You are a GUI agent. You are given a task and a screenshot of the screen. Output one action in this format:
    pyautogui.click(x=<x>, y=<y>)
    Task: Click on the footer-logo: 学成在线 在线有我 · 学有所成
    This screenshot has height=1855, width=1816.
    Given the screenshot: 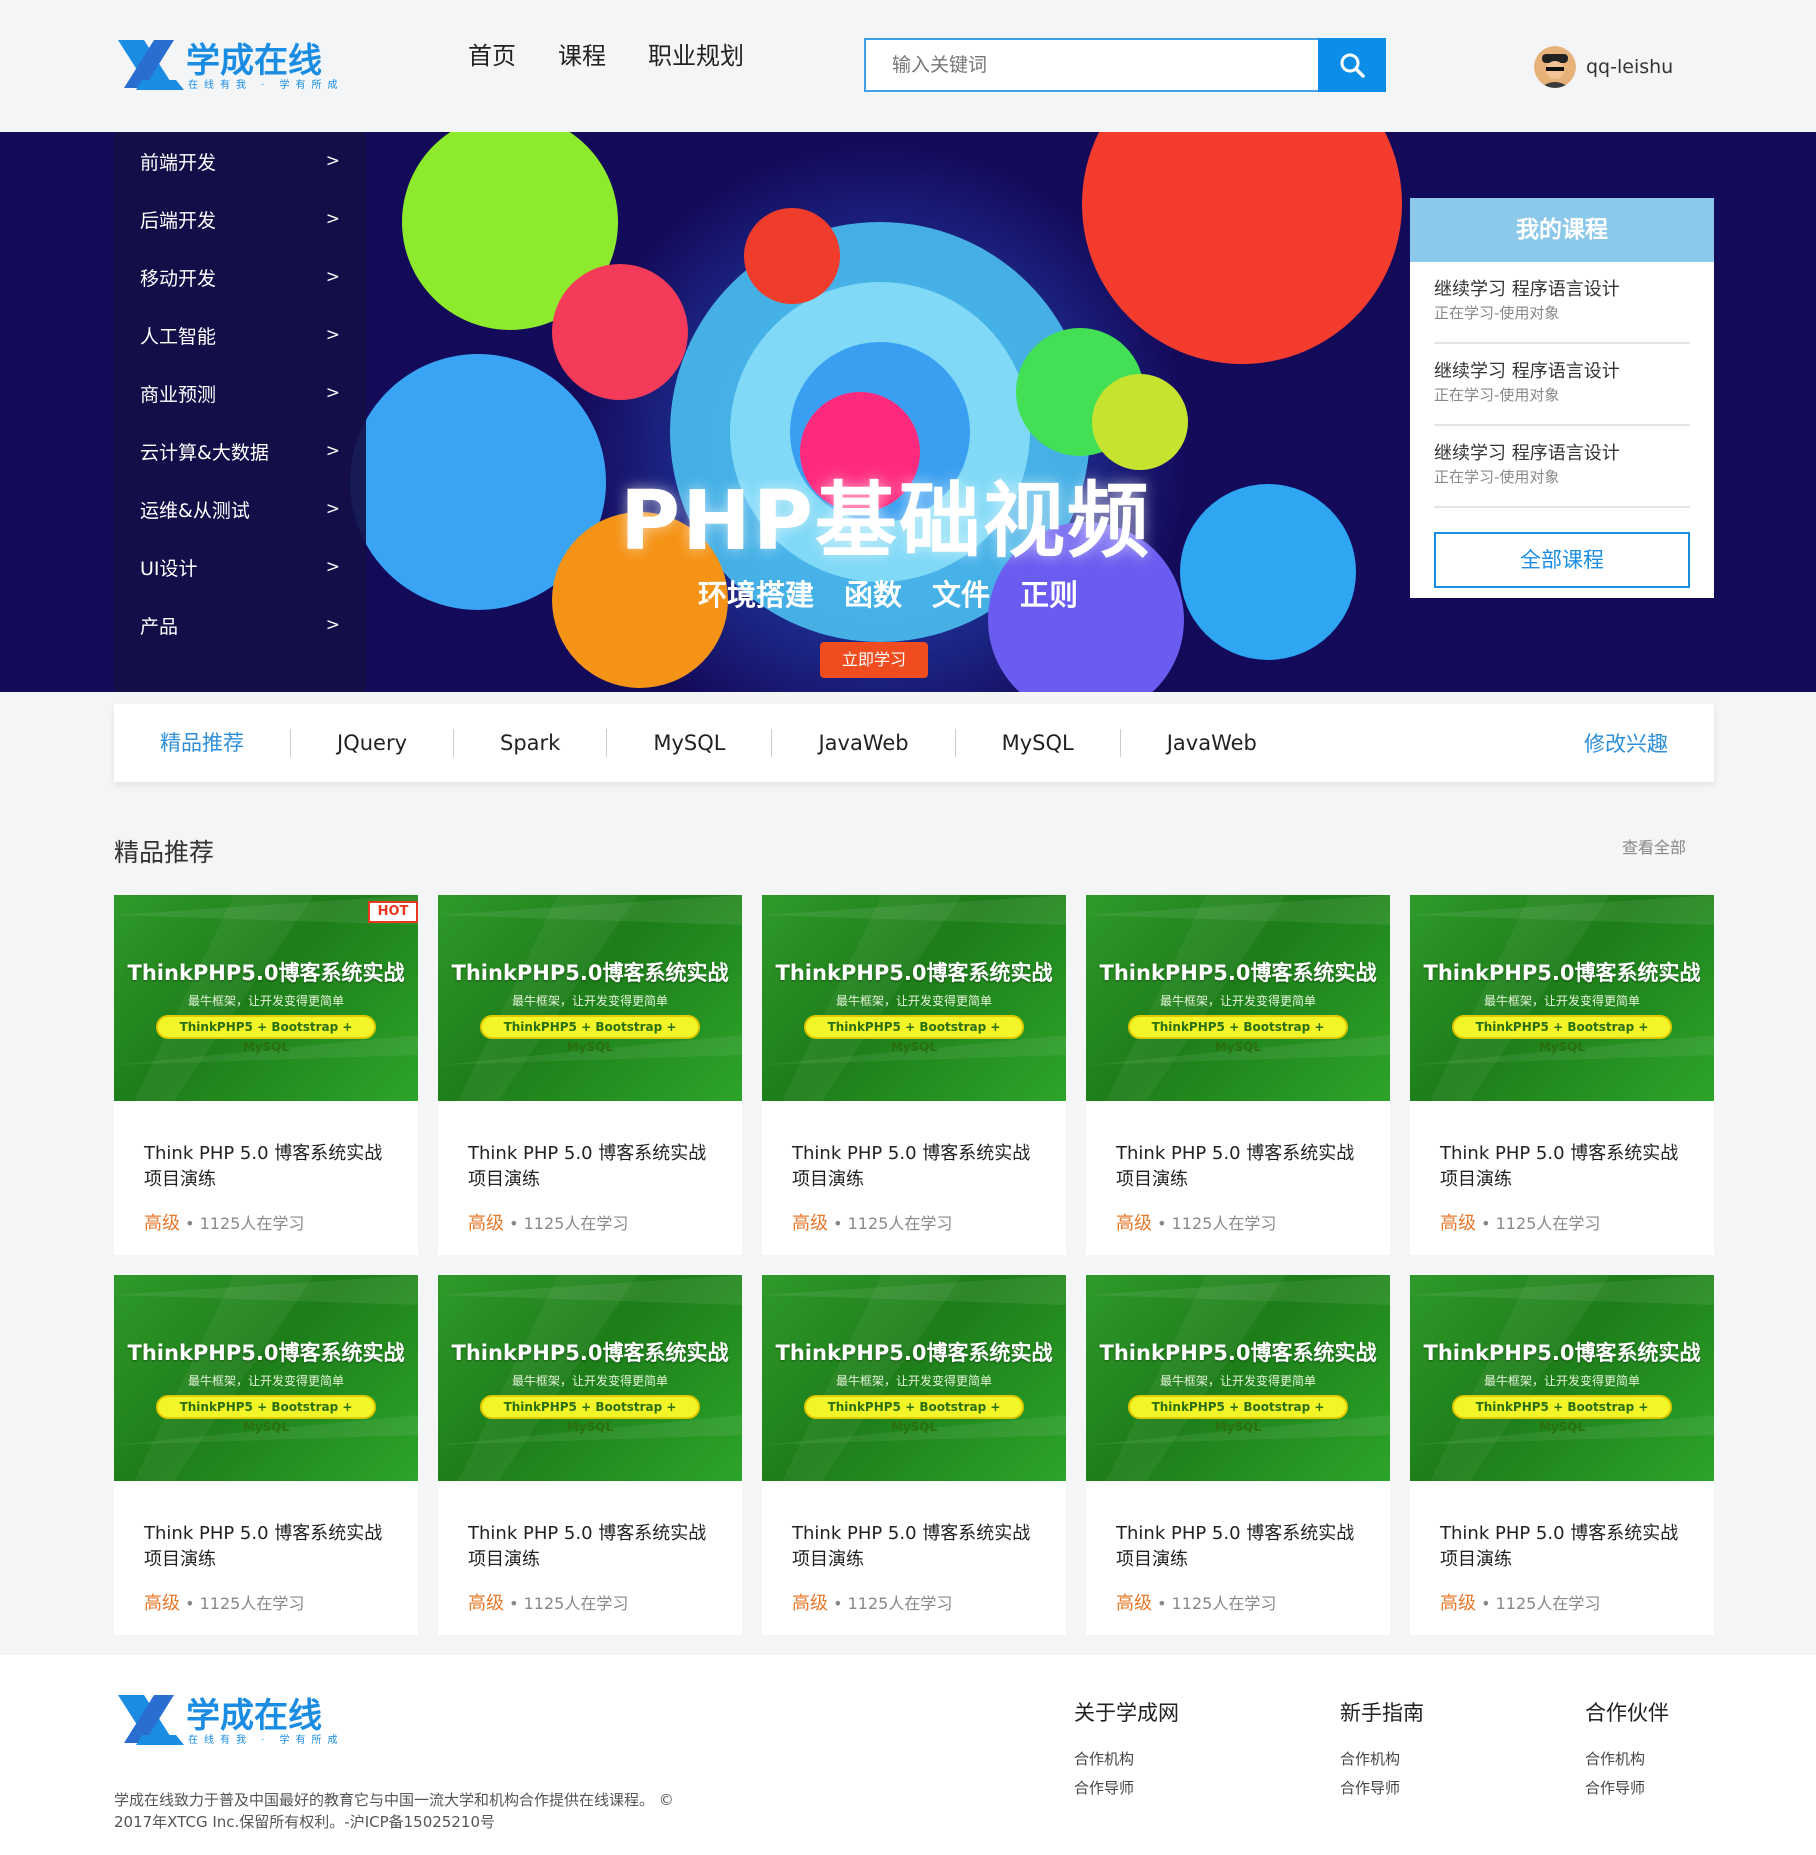 What is the action you would take?
    pyautogui.click(x=239, y=1720)
    